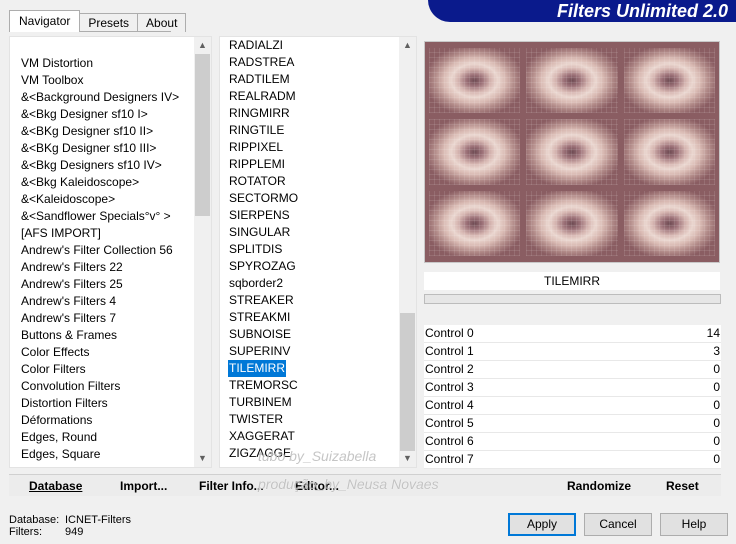  Describe the element at coordinates (309, 436) in the screenshot. I see `filter-item: XAGGERAT` at that location.